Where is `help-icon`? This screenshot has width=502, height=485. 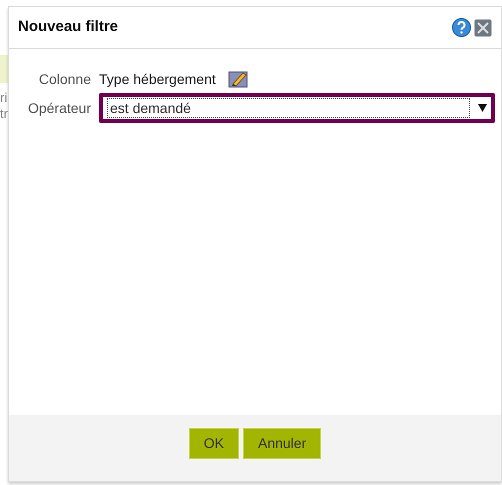 help-icon is located at coordinates (461, 27).